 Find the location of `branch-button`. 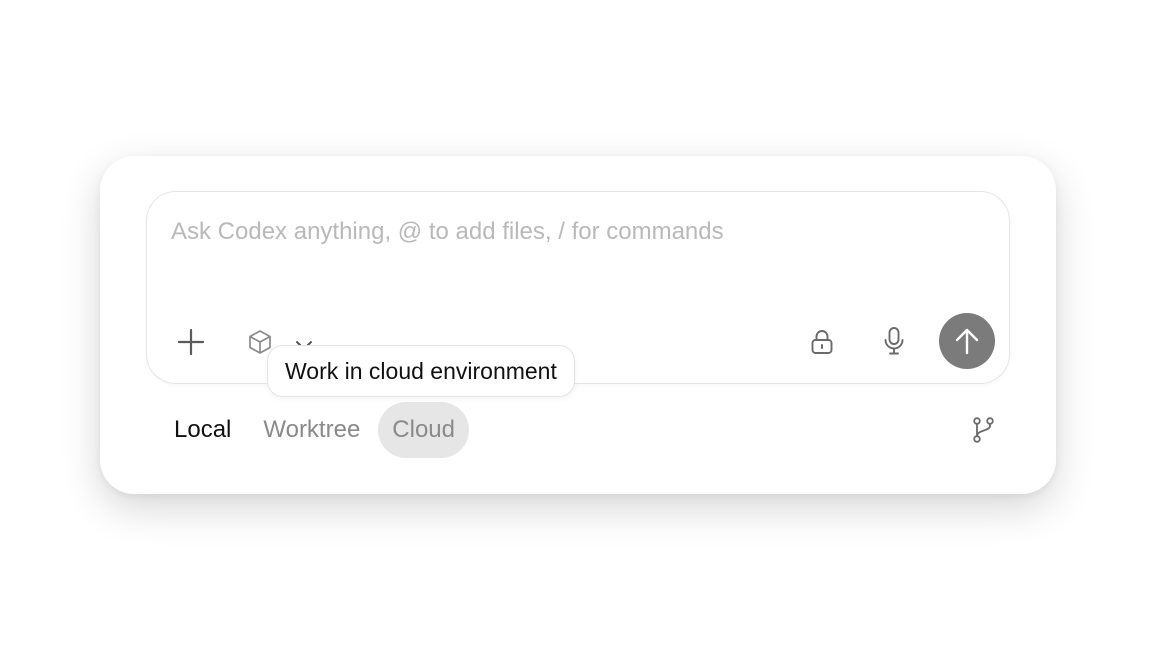

branch-button is located at coordinates (983, 430).